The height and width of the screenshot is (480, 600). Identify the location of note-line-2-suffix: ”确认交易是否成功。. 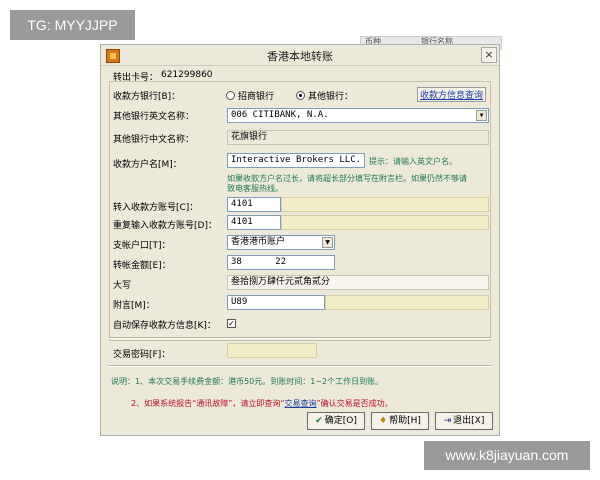
(354, 403).